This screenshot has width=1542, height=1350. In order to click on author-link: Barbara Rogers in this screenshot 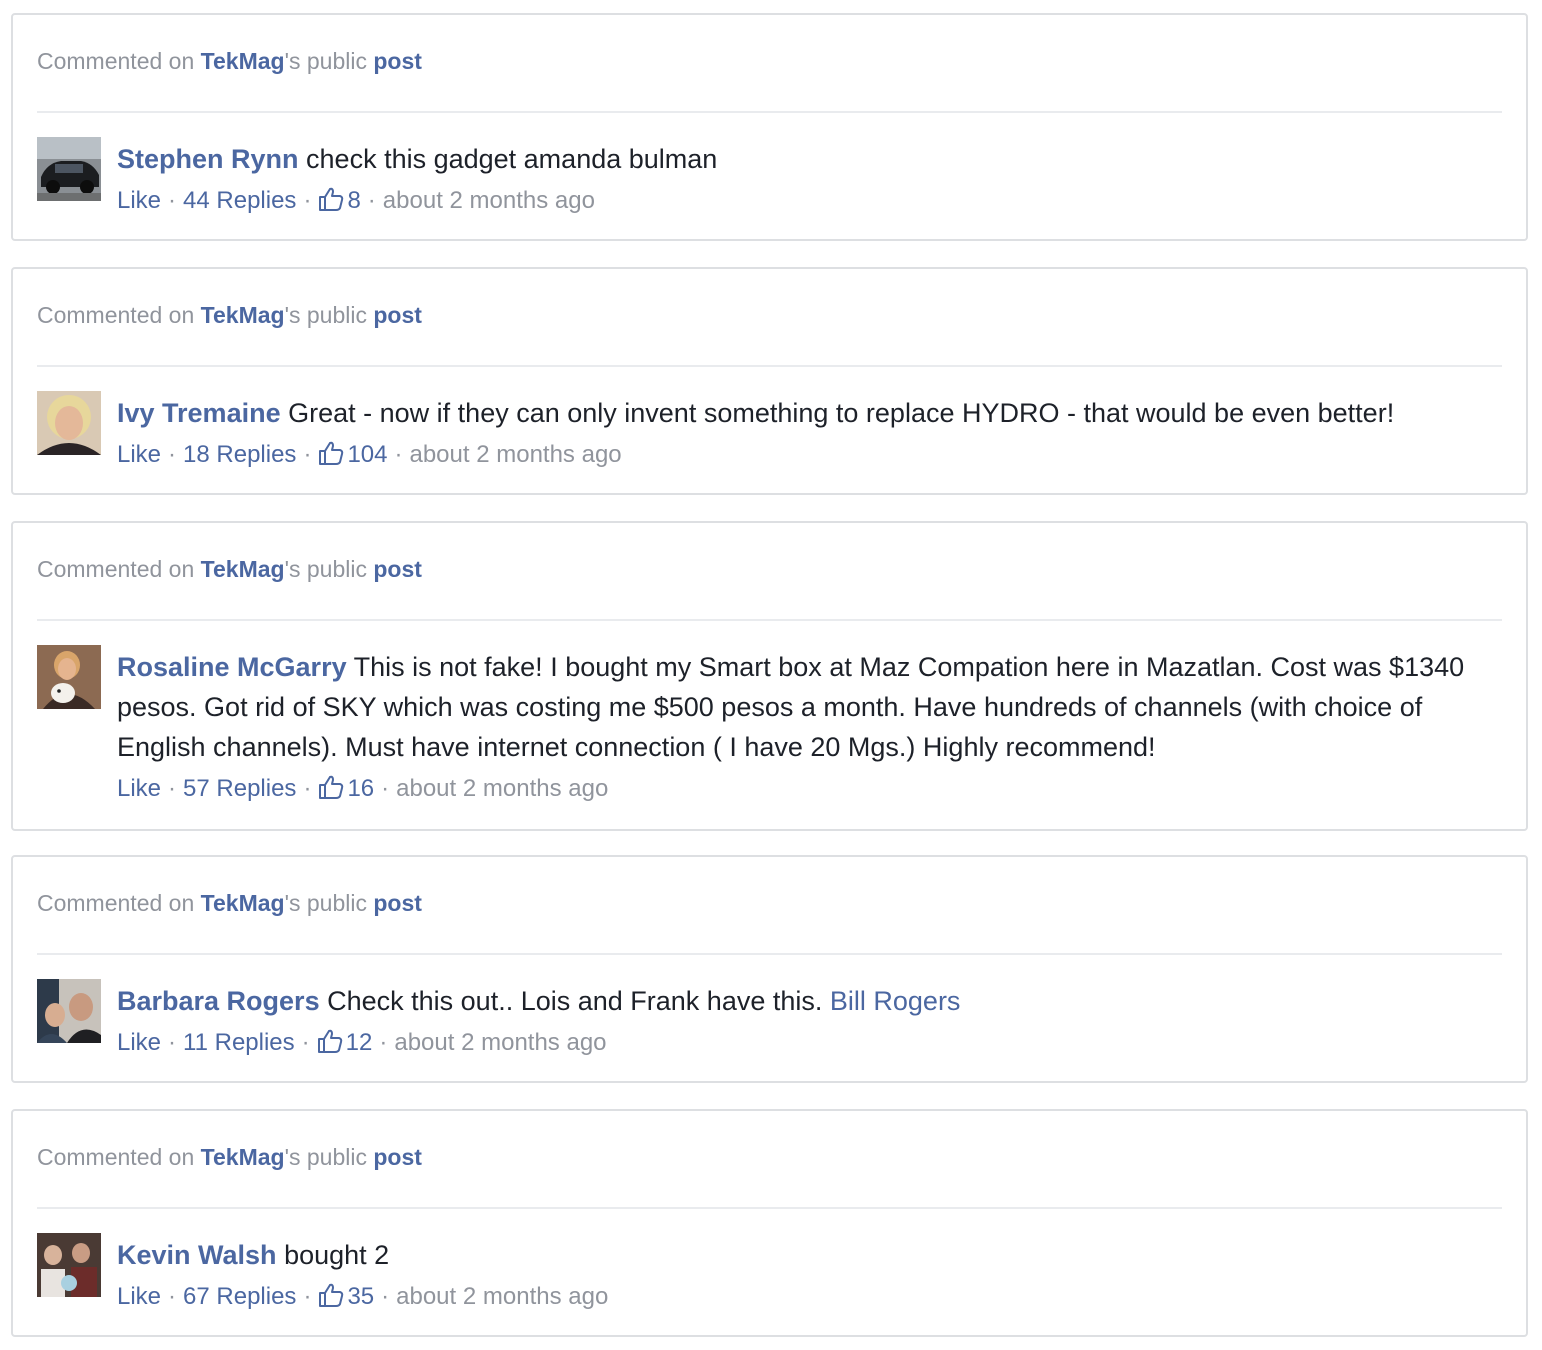, I will do `click(218, 1001)`.